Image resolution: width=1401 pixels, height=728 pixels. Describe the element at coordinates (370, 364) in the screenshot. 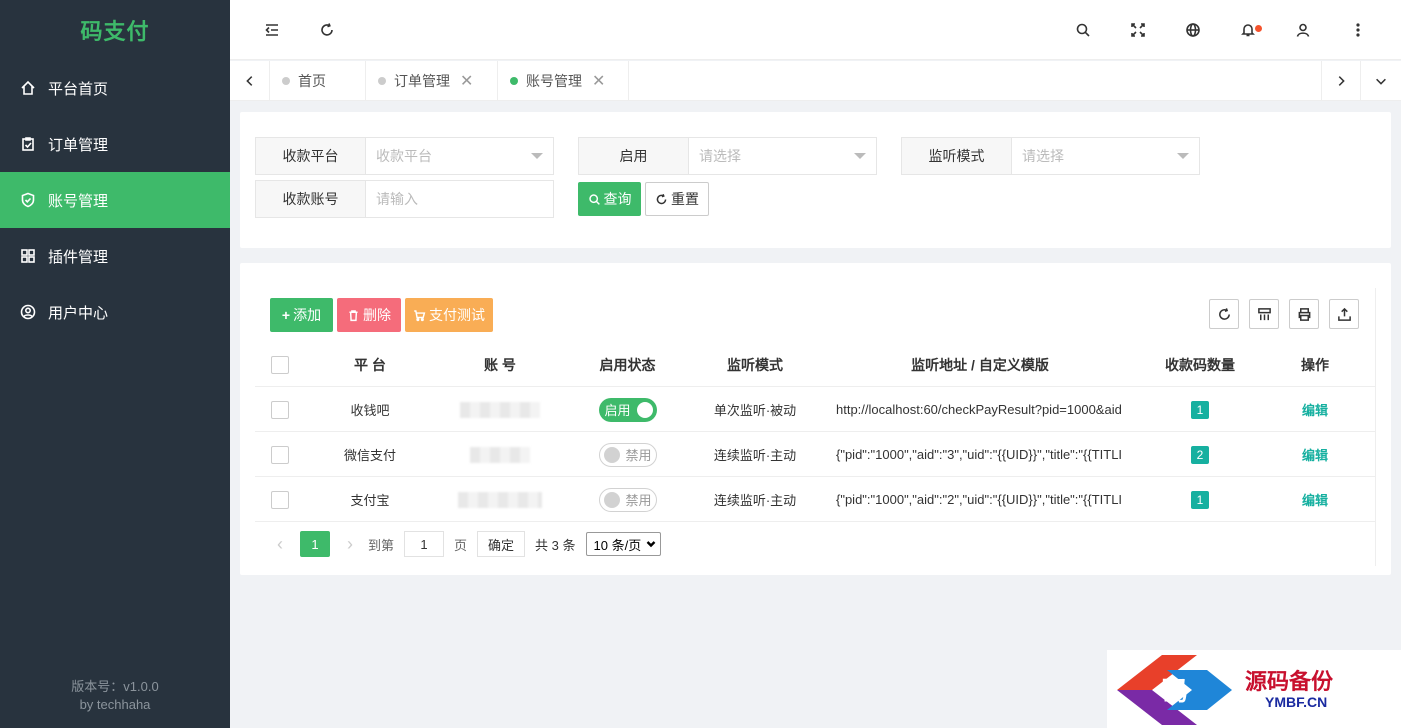

I see `column-header: 平 台` at that location.